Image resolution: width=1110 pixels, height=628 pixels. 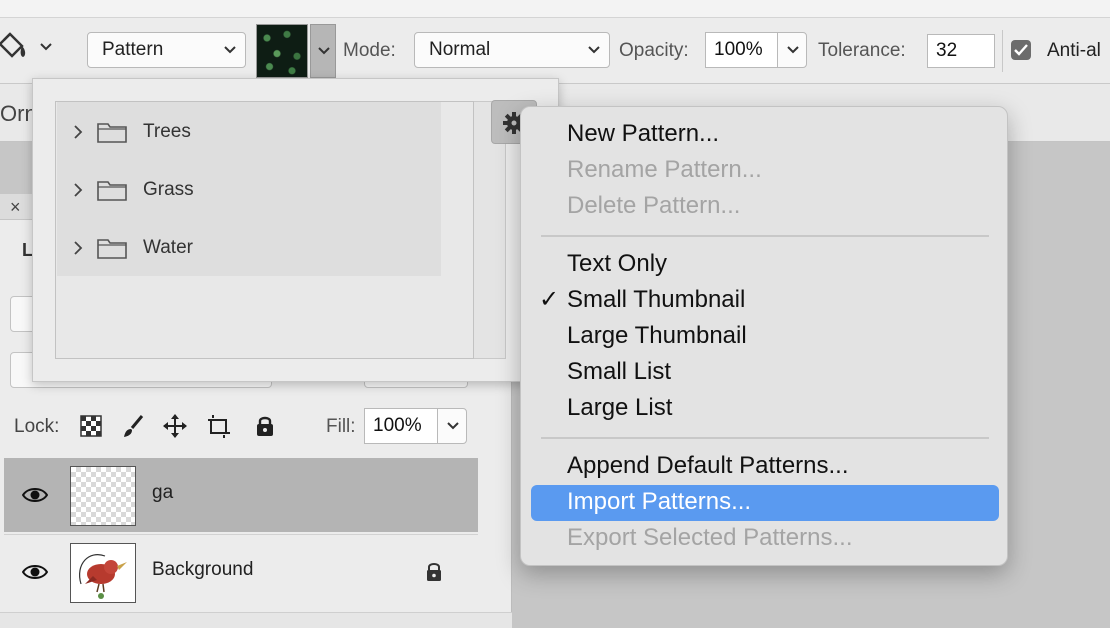 I want to click on lock-label: Lock:, so click(x=37, y=426).